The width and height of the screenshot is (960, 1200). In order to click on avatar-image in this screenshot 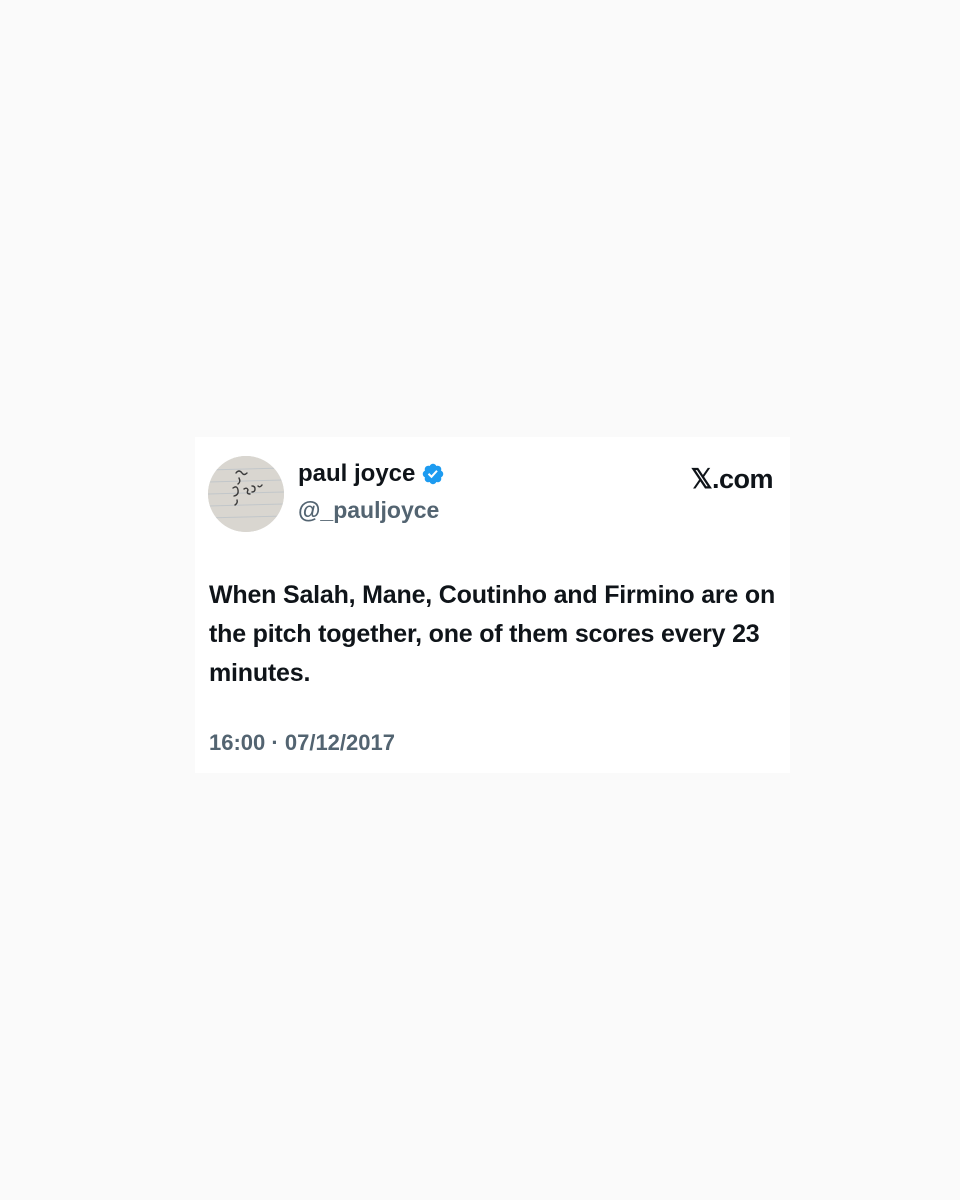, I will do `click(246, 494)`.